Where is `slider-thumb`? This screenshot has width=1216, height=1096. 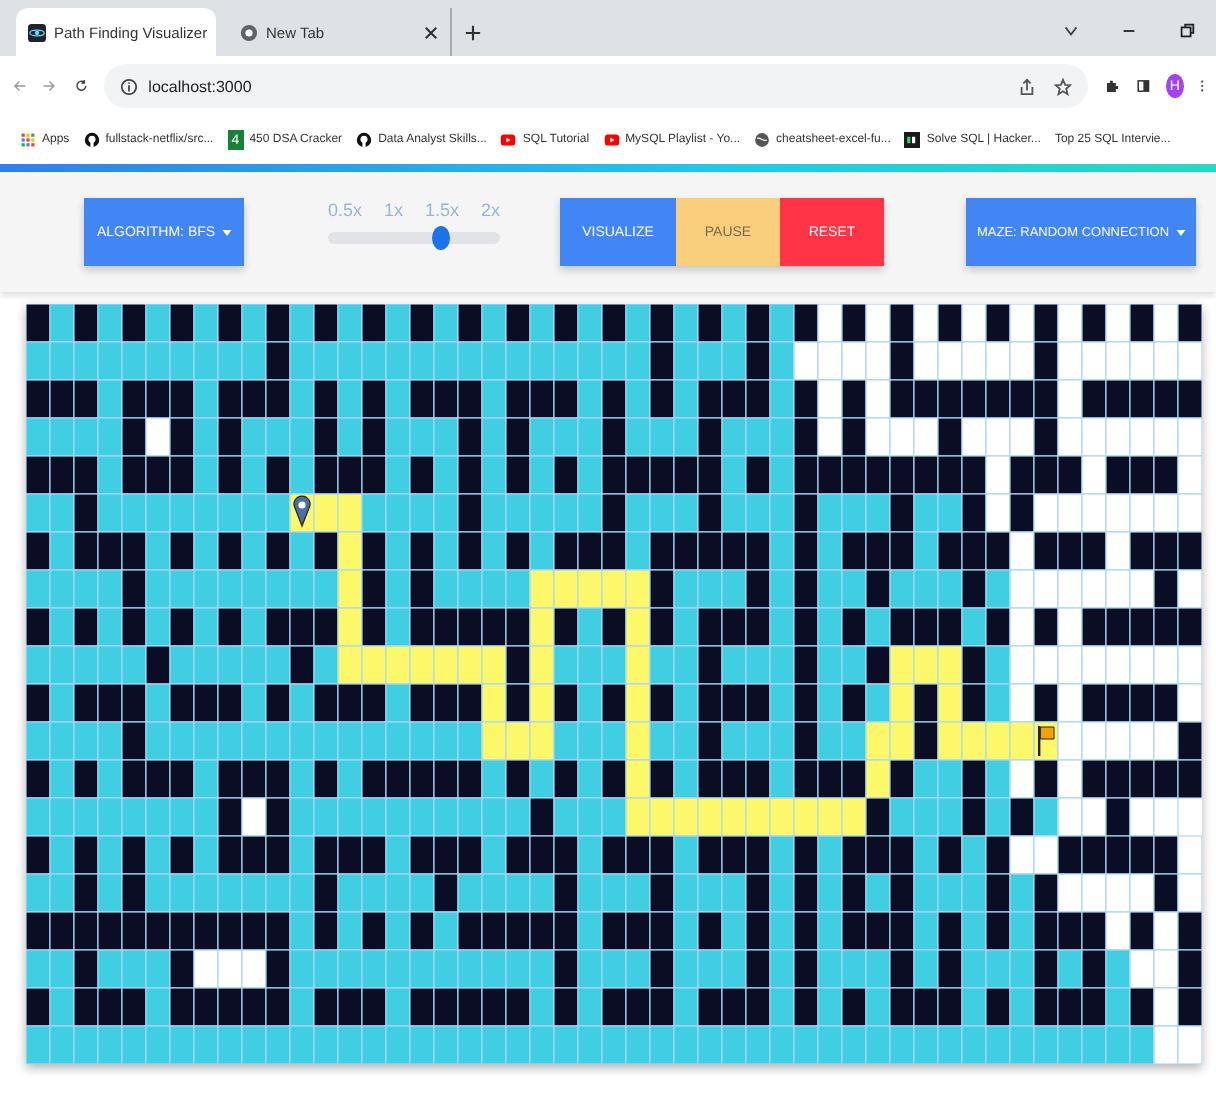
slider-thumb is located at coordinates (440, 238).